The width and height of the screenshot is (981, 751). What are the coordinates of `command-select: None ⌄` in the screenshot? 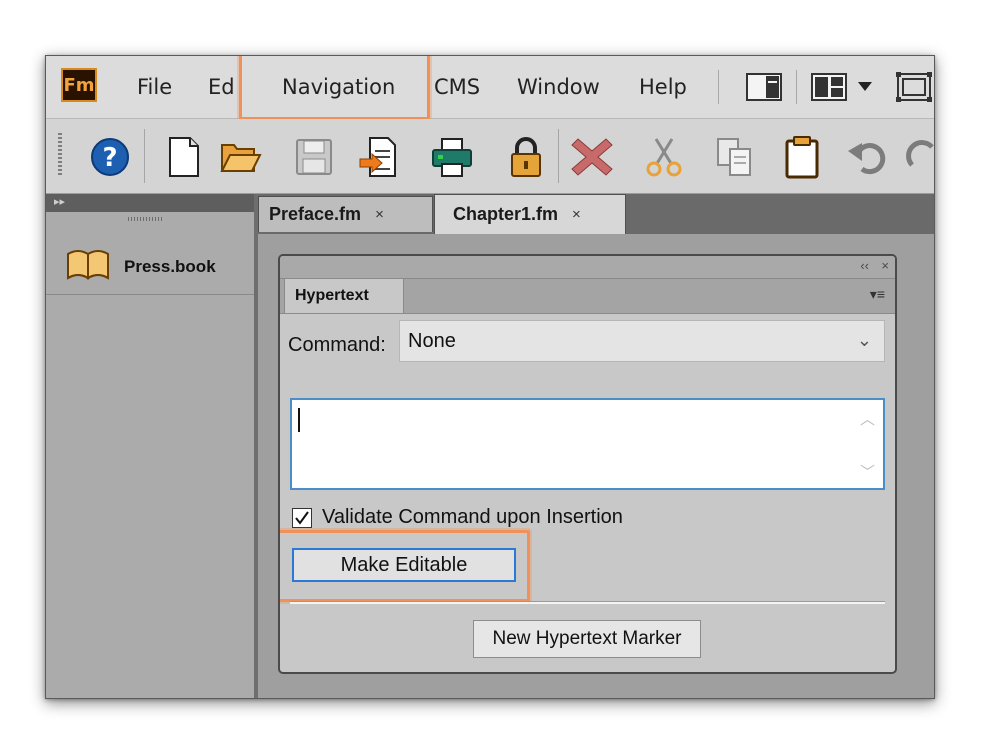 It's located at (642, 341).